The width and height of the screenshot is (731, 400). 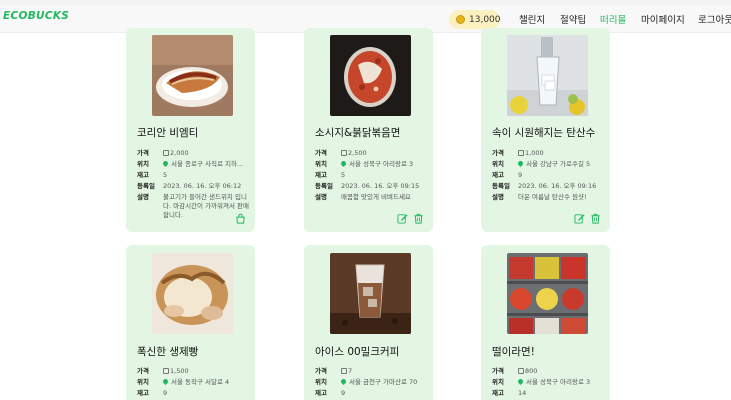 I want to click on nav-logout: 로그아웃, so click(x=714, y=19).